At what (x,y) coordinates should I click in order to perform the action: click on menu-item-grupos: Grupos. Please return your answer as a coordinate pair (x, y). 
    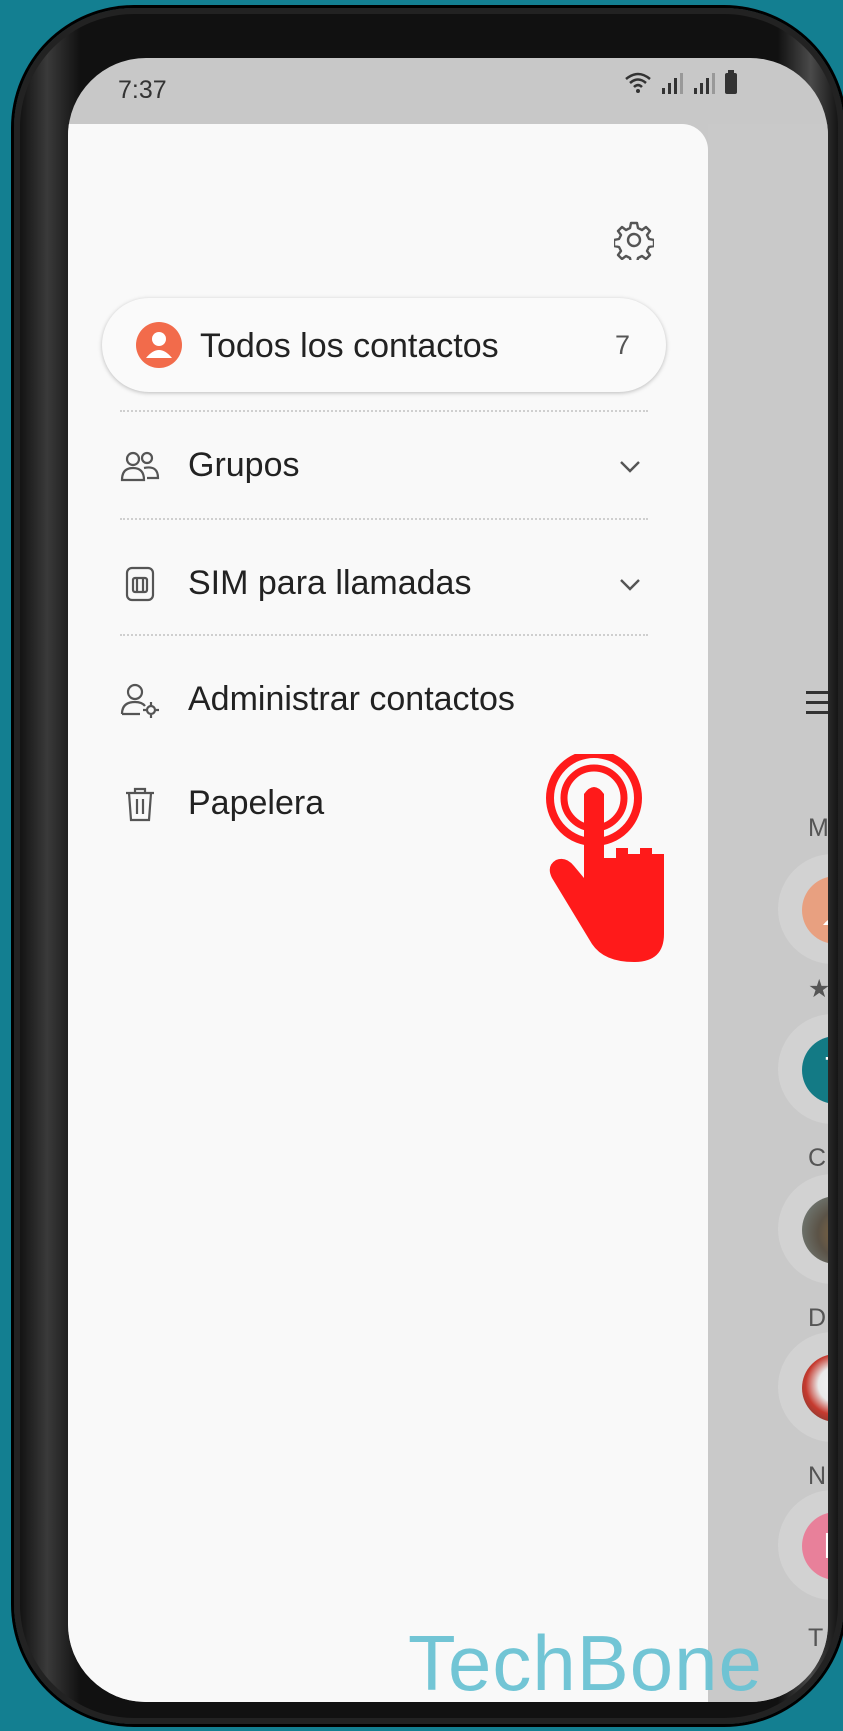
    Looking at the image, I should click on (390, 466).